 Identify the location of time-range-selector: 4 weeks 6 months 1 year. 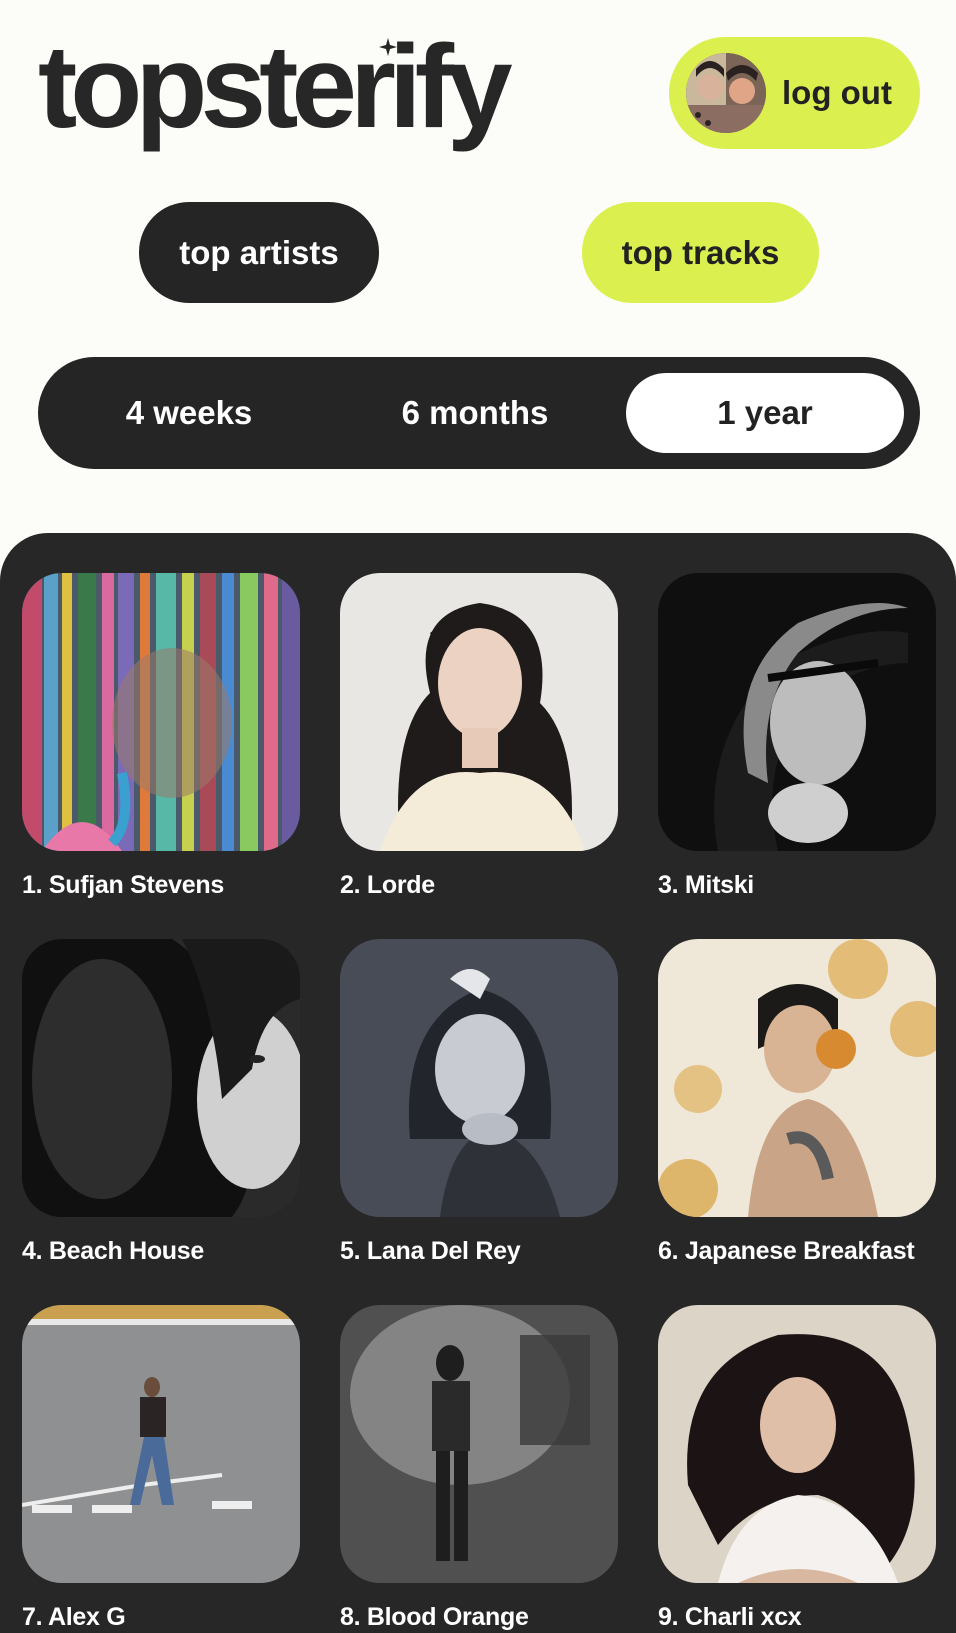
(479, 413).